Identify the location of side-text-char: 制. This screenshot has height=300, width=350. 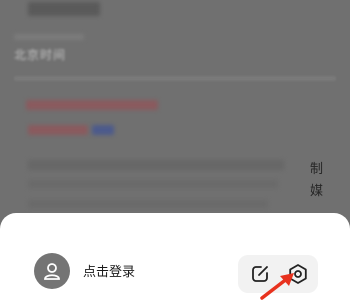
(317, 169).